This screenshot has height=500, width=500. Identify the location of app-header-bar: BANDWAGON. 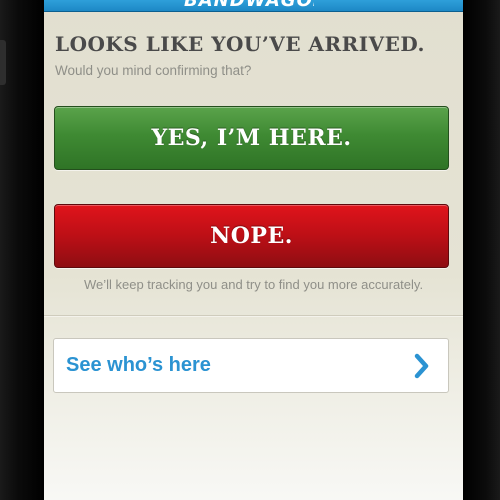
(253, 6).